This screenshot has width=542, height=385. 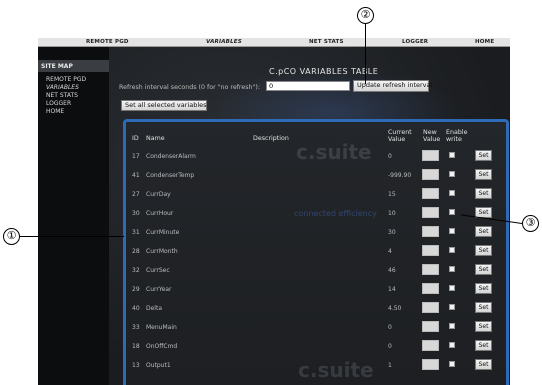 I want to click on topnav-item-home: HOME, so click(x=484, y=42).